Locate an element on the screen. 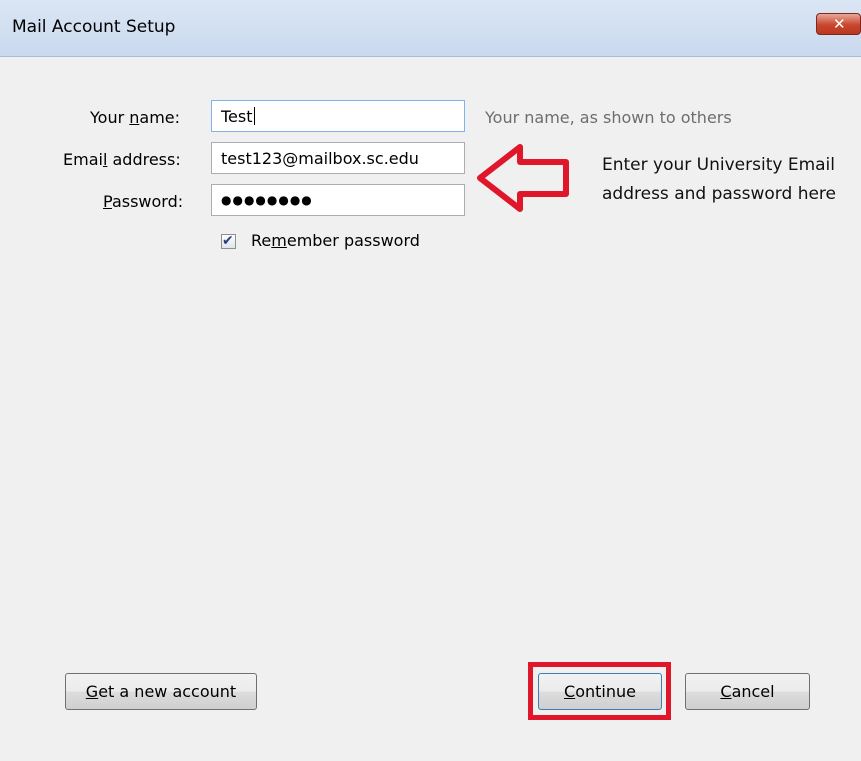 Image resolution: width=861 pixels, height=761 pixels. remember-password-checkbox: ✔ is located at coordinates (228, 241).